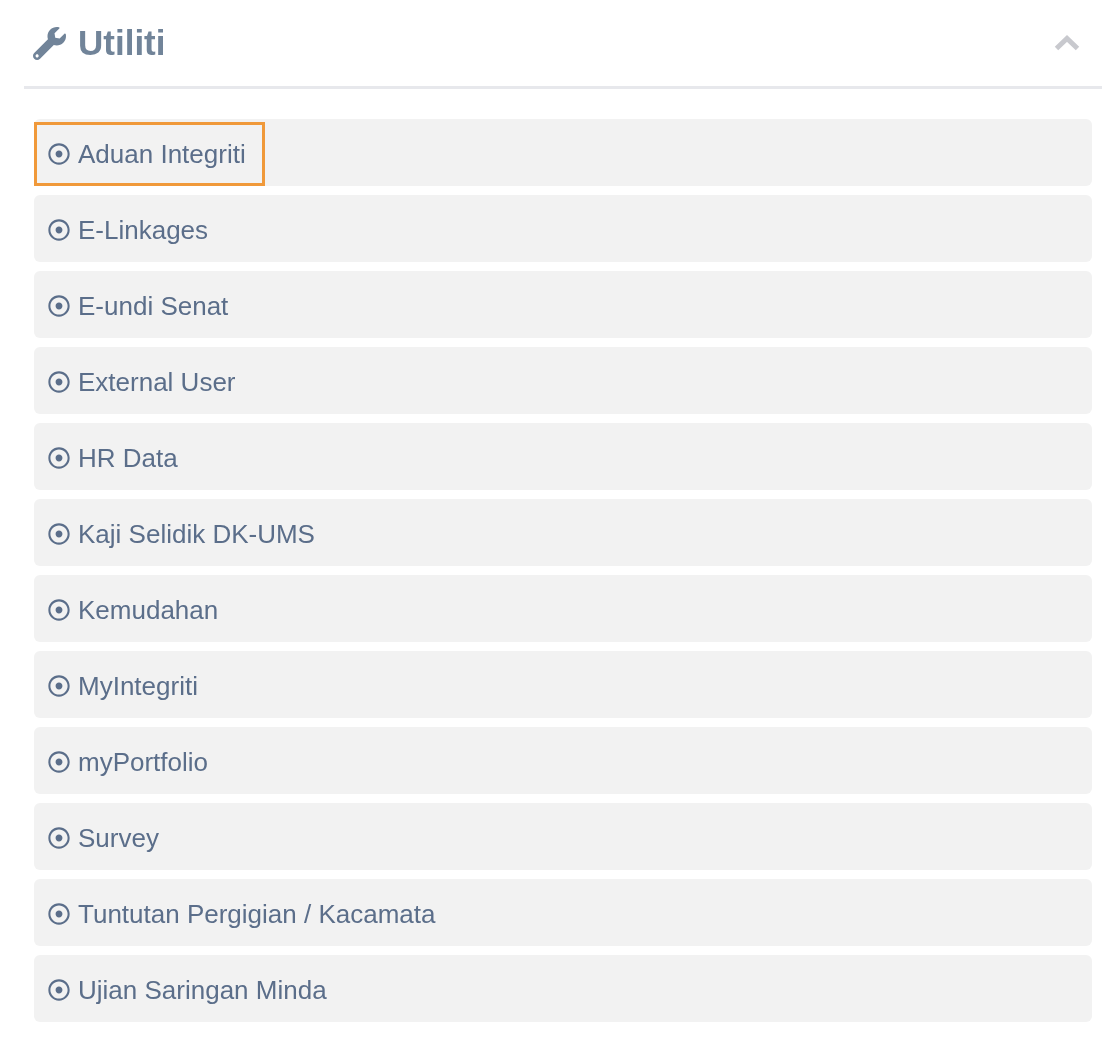 This screenshot has width=1120, height=1044. What do you see at coordinates (190, 990) in the screenshot?
I see `menu-link: Ujian Saringan Minda` at bounding box center [190, 990].